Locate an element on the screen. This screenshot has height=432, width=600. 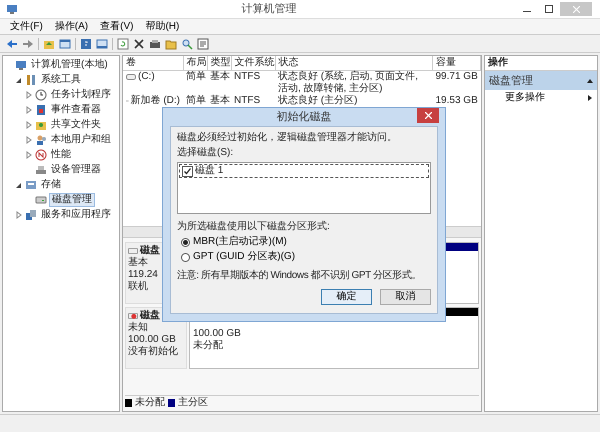
refresh-icon is located at coordinates (123, 44).